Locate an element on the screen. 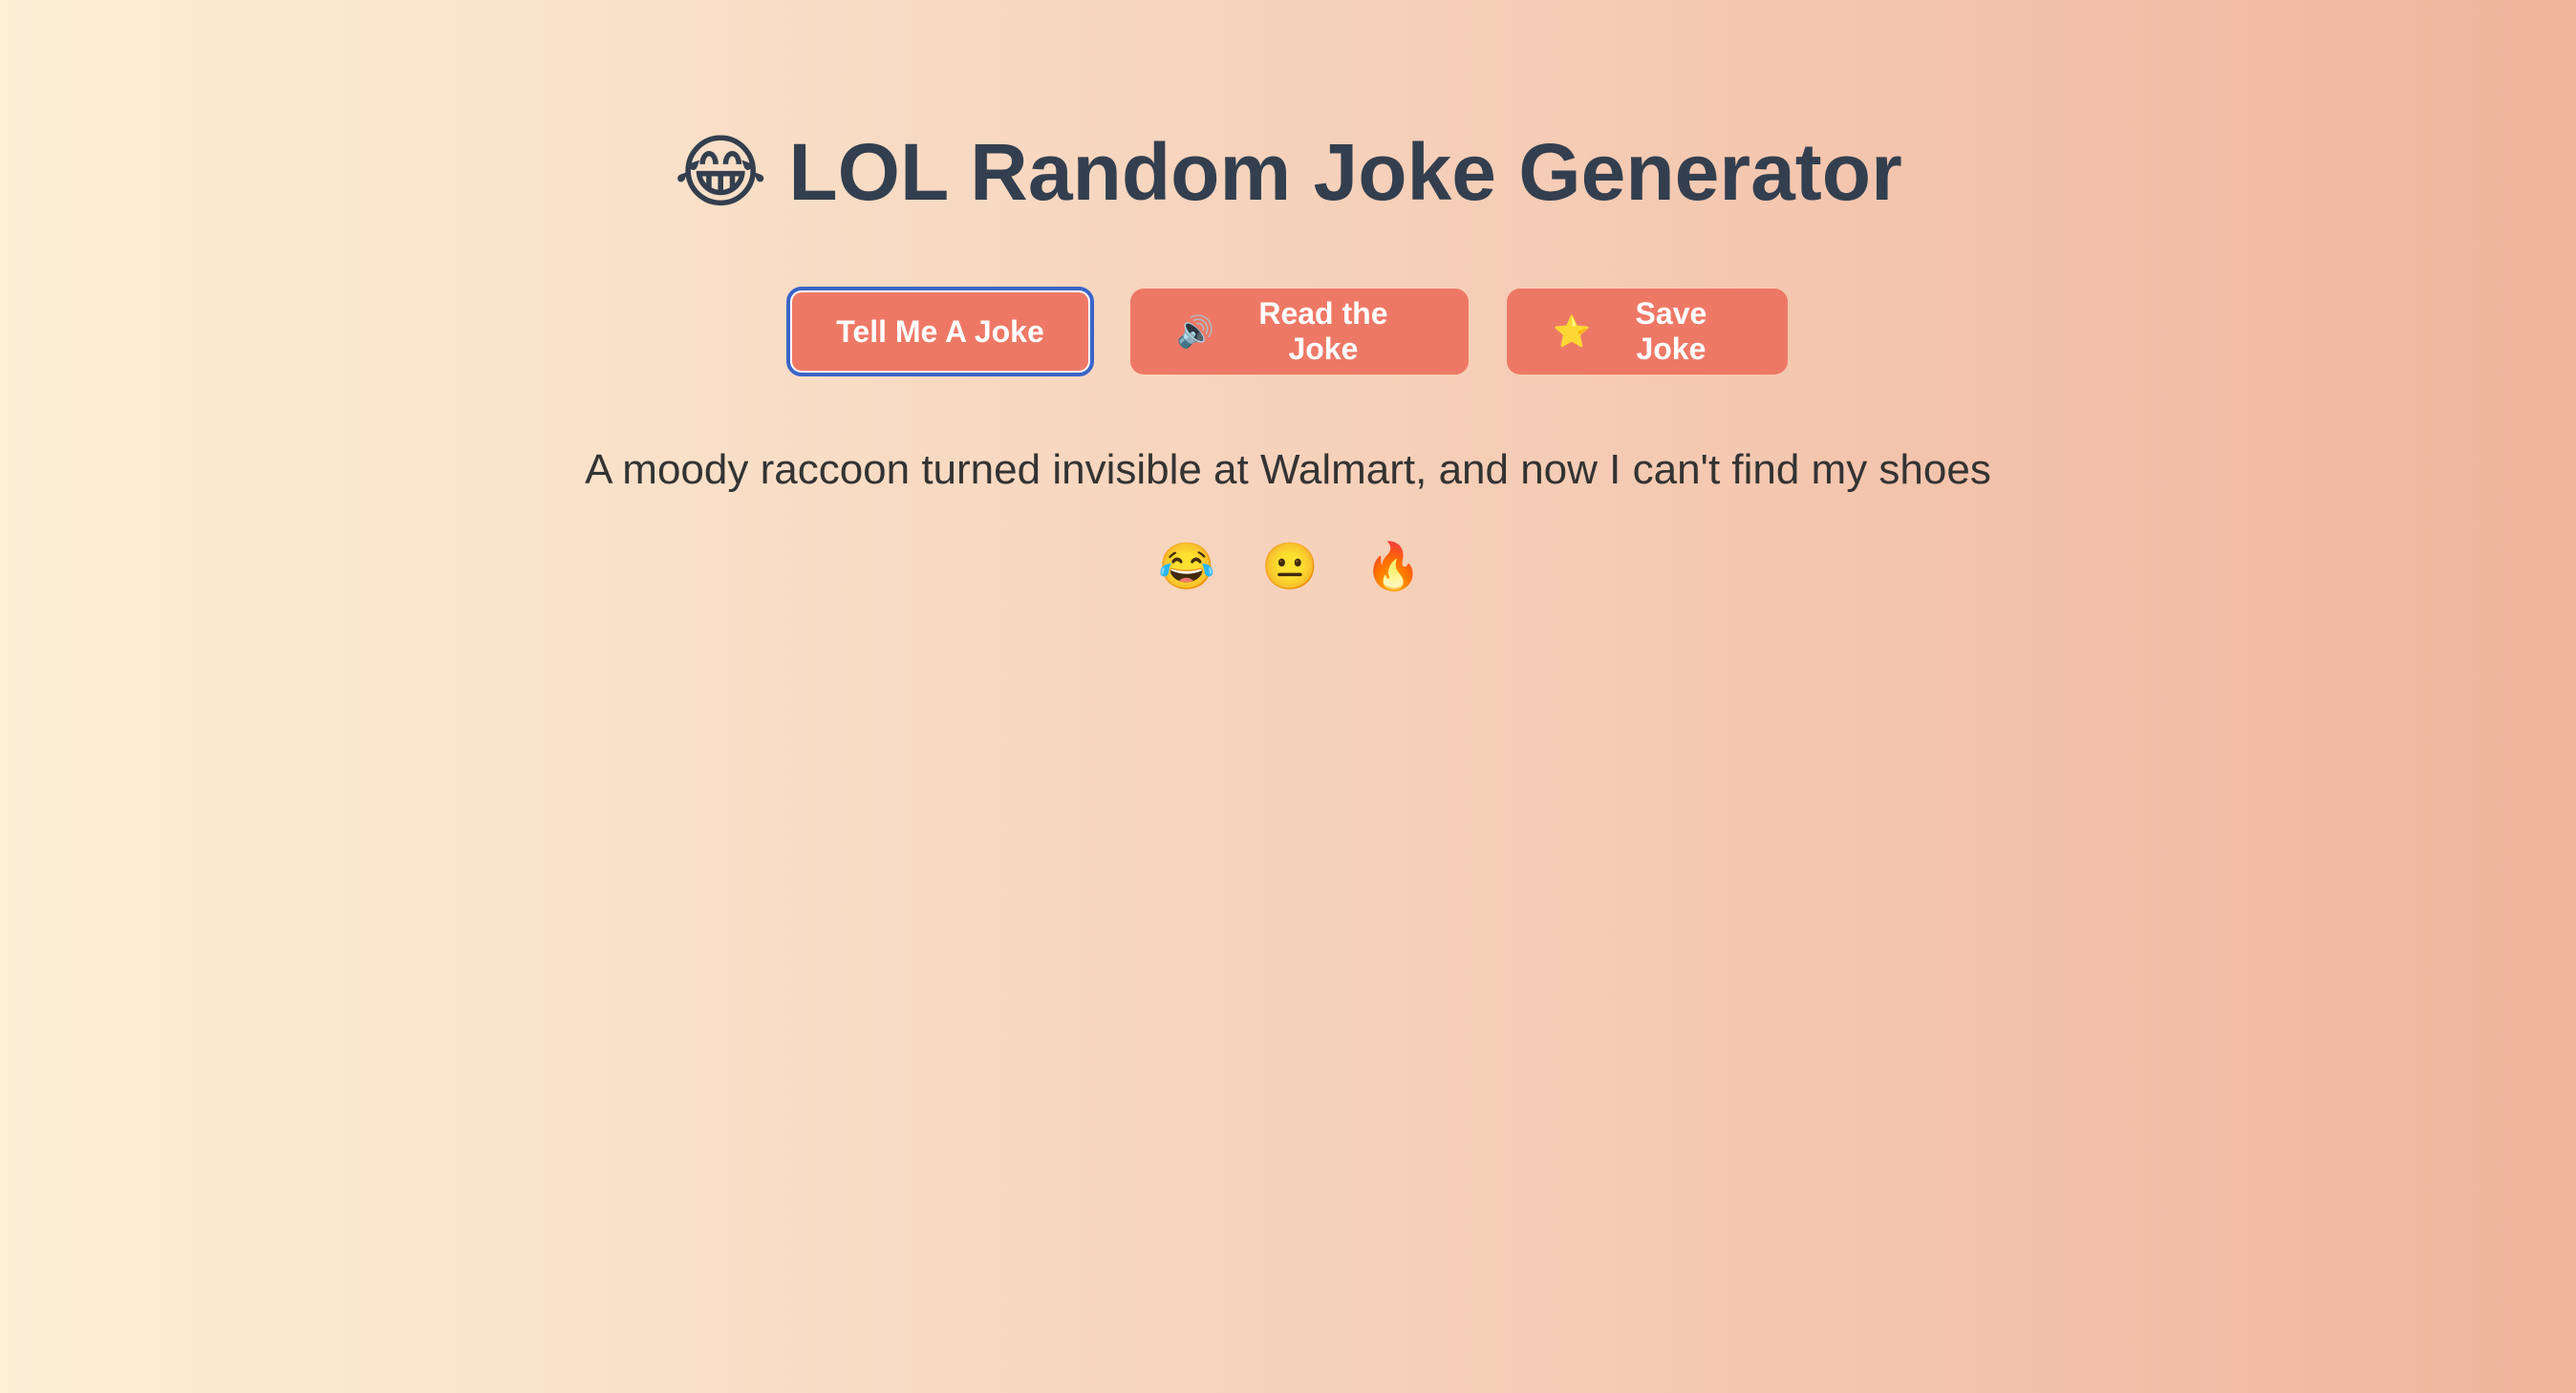 This screenshot has width=2576, height=1393. reaction-bar: 😂 😐 🔥 is located at coordinates (1288, 567).